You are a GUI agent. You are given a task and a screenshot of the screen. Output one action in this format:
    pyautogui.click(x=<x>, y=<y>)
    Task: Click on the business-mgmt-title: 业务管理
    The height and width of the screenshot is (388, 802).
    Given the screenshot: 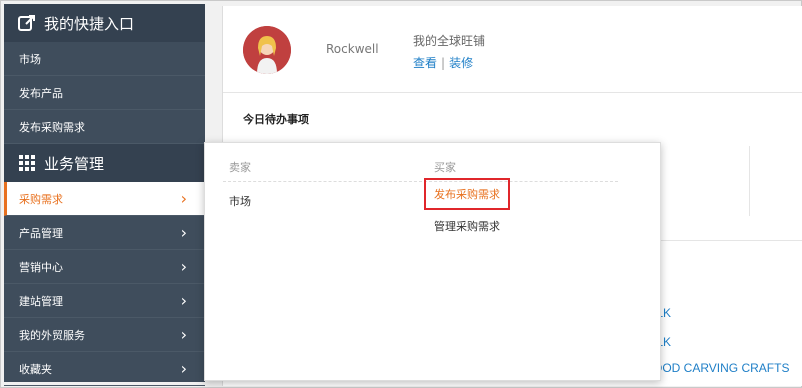 What is the action you would take?
    pyautogui.click(x=74, y=163)
    